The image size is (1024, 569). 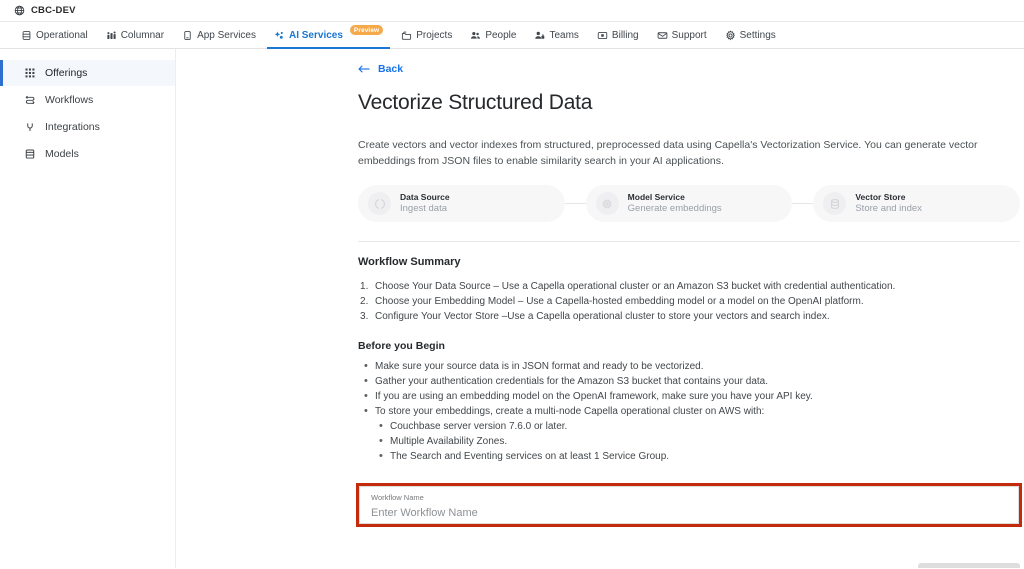 I want to click on database-stack-icon, so click(x=835, y=203).